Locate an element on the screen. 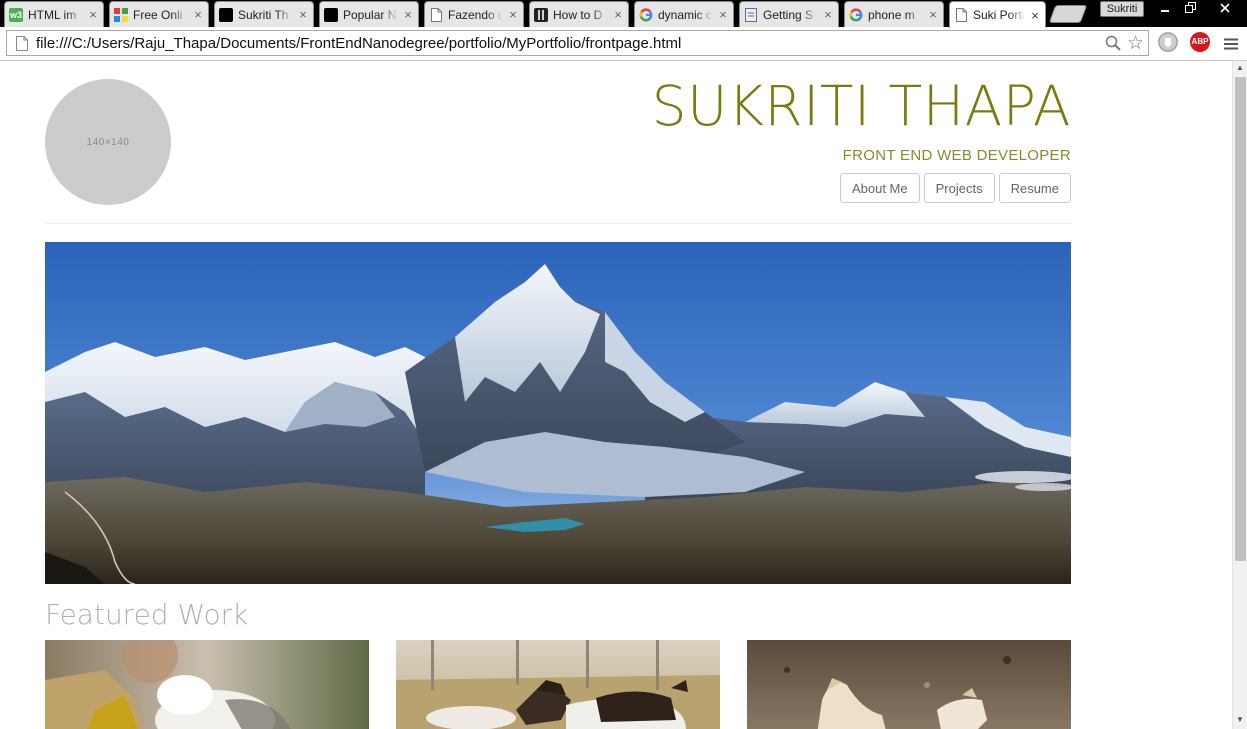 The width and height of the screenshot is (1247, 729). bookmark-star-icon: ☆ is located at coordinates (1135, 43).